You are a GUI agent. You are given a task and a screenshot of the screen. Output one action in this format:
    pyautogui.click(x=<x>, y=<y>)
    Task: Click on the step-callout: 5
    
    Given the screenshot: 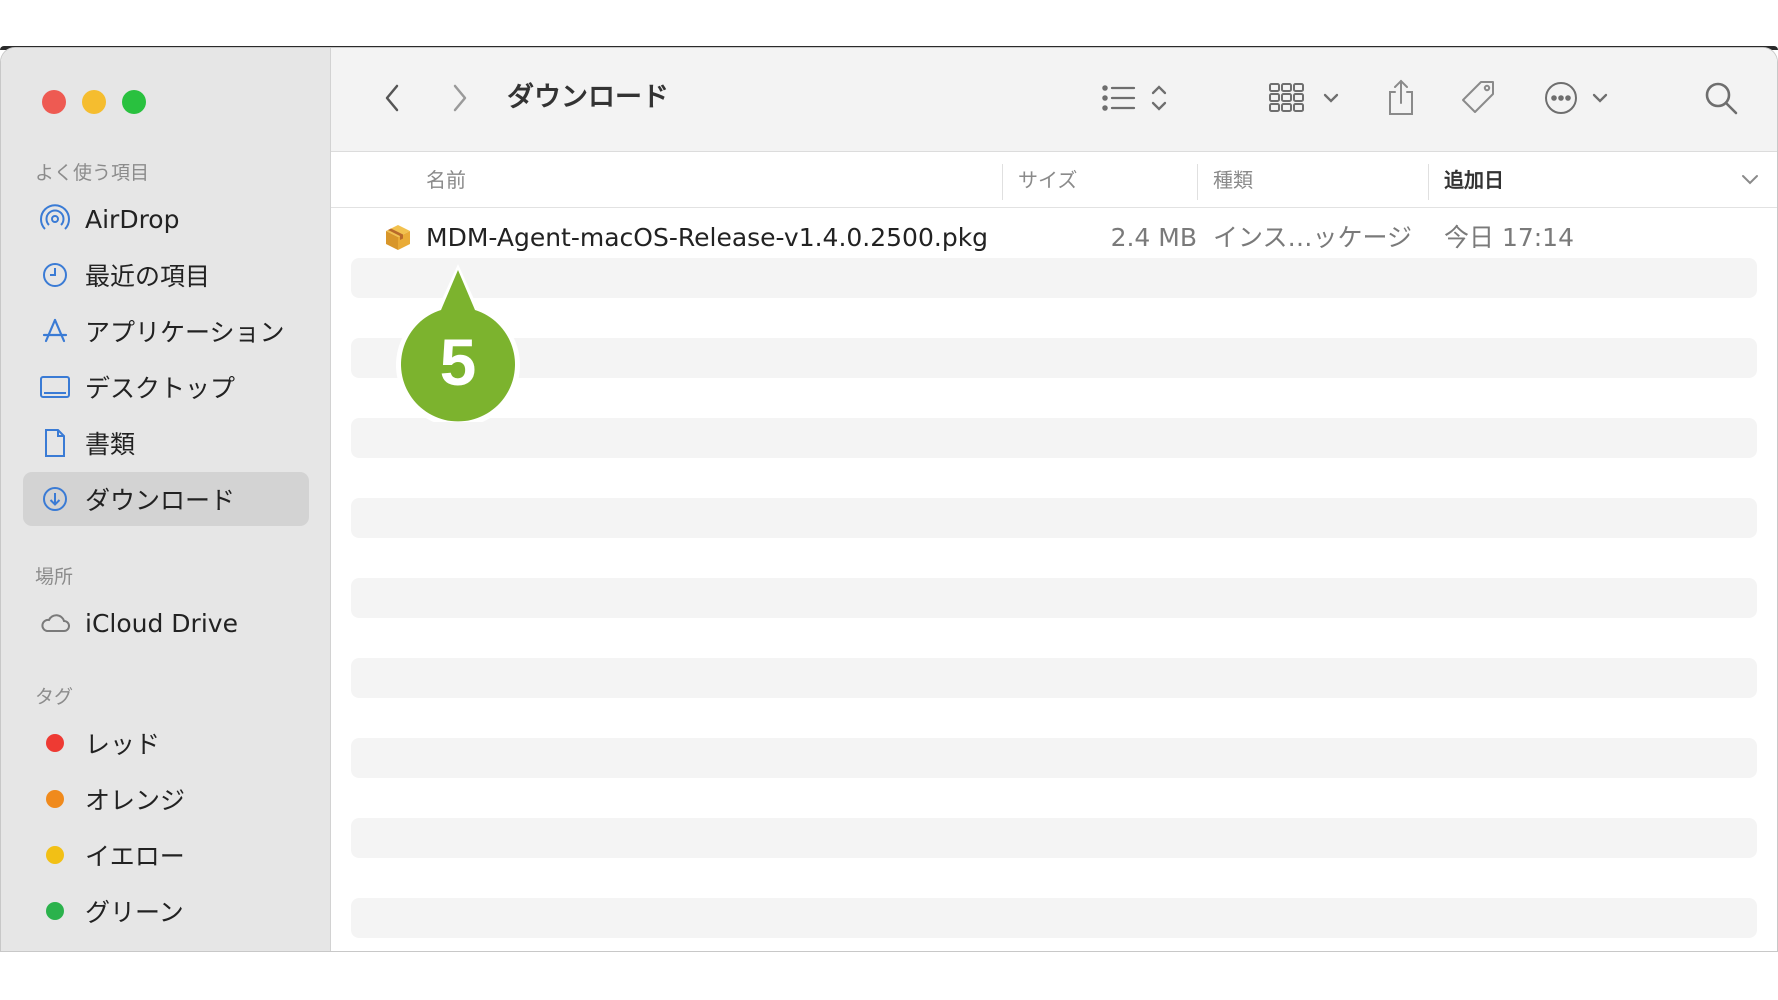 What is the action you would take?
    pyautogui.click(x=458, y=345)
    